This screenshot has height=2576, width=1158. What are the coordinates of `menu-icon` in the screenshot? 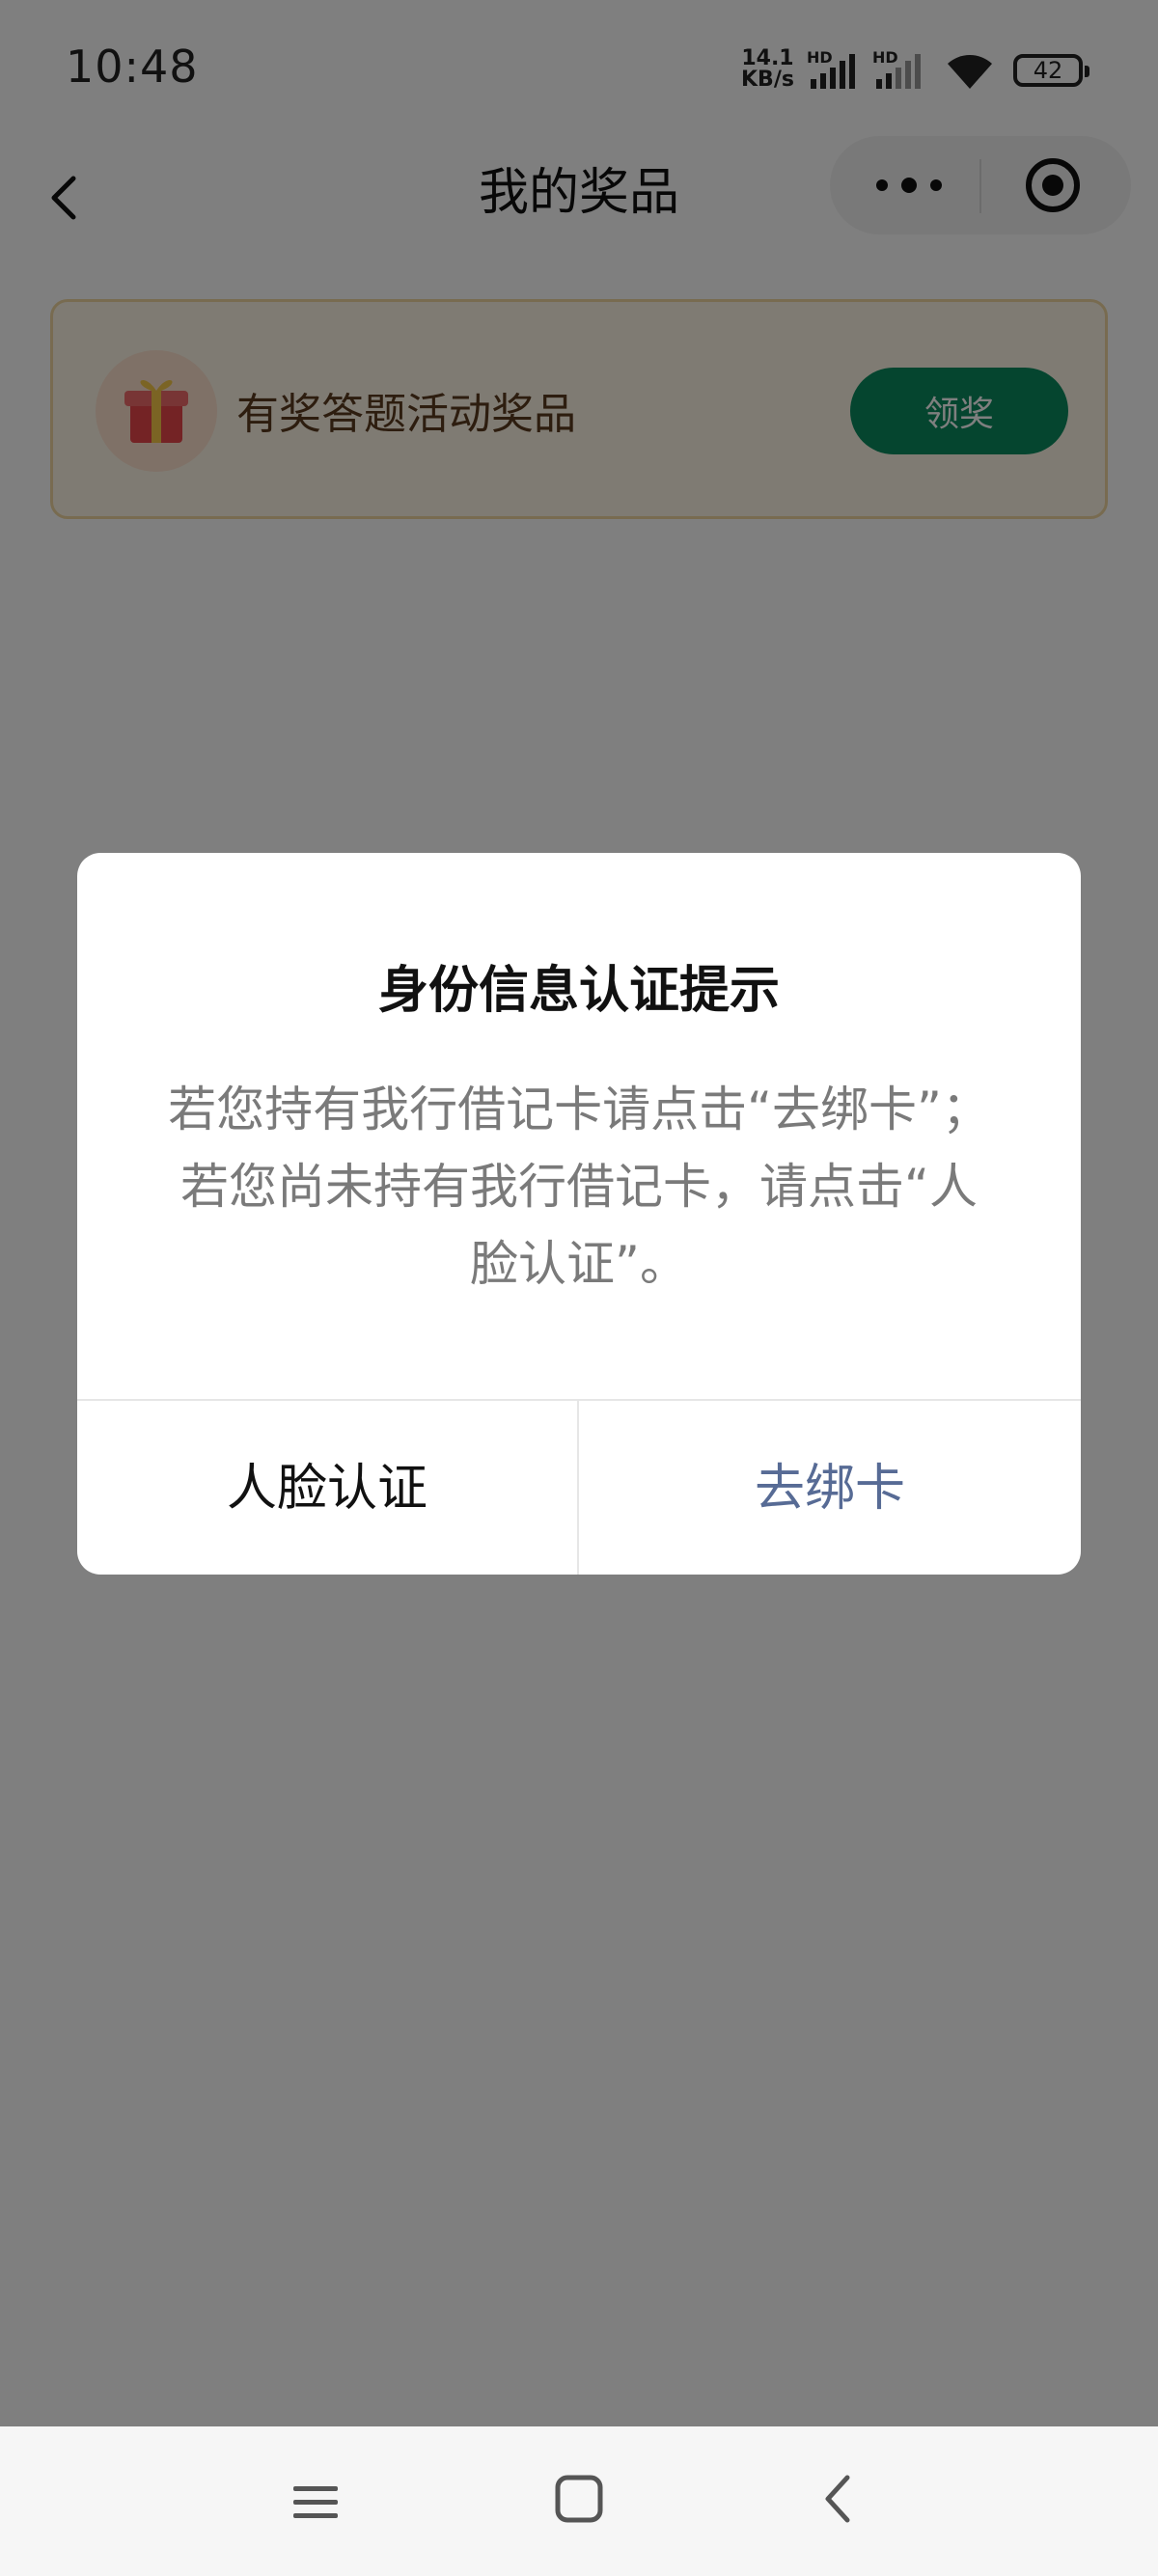 It's located at (315, 2502).